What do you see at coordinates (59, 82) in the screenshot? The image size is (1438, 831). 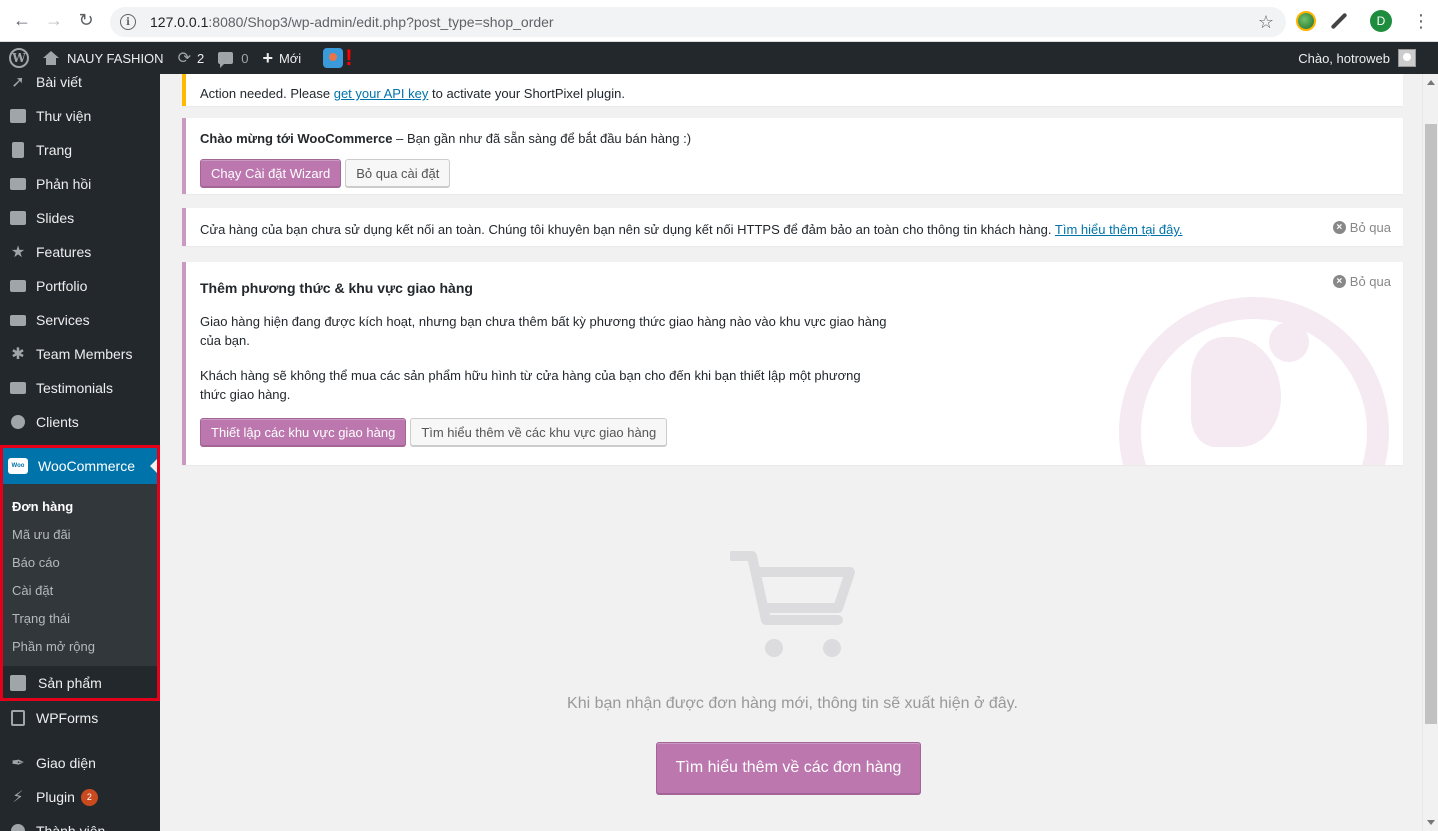 I see `sidebar-item-label: Bài viết` at bounding box center [59, 82].